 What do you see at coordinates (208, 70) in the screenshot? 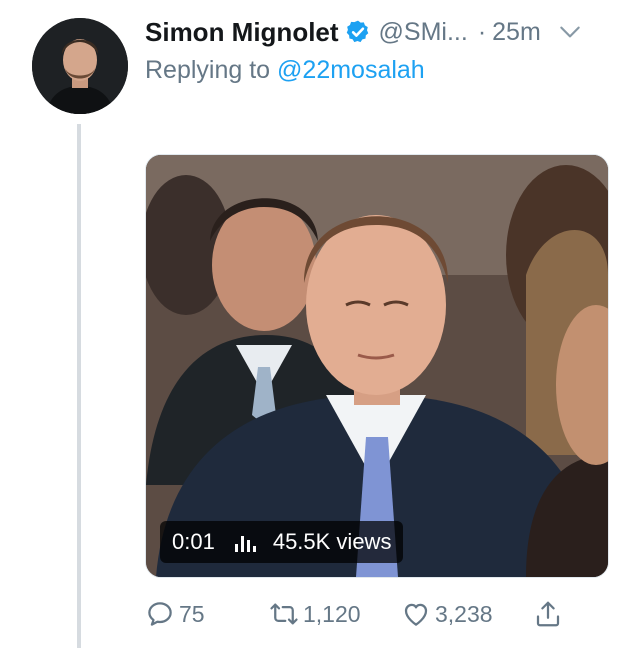
I see `replying-prefix: Replying to` at bounding box center [208, 70].